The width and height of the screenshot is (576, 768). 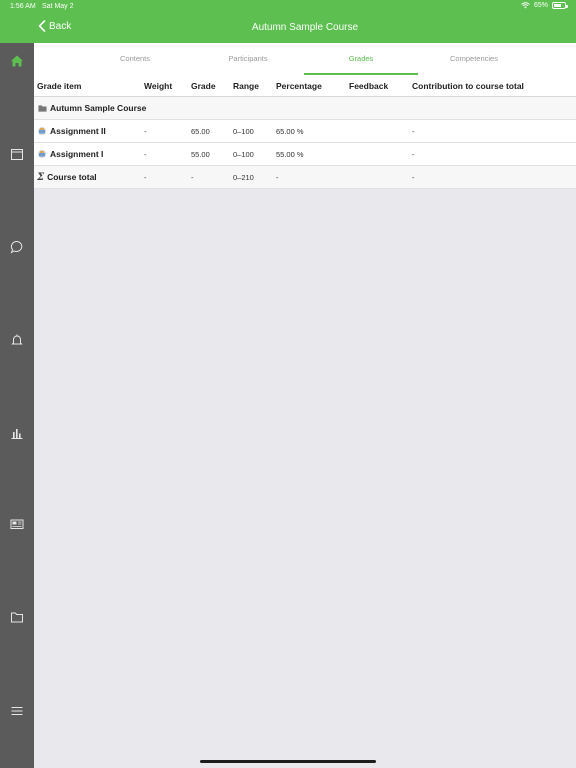 What do you see at coordinates (200, 154) in the screenshot?
I see `grade-cell: 55.00` at bounding box center [200, 154].